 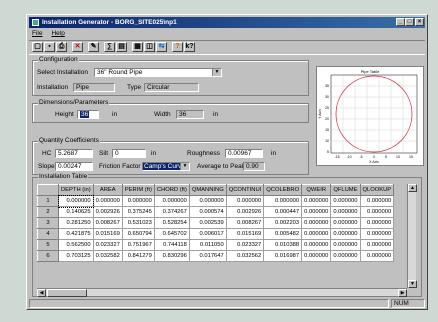 What do you see at coordinates (409, 22) in the screenshot?
I see `maximize-button: □` at bounding box center [409, 22].